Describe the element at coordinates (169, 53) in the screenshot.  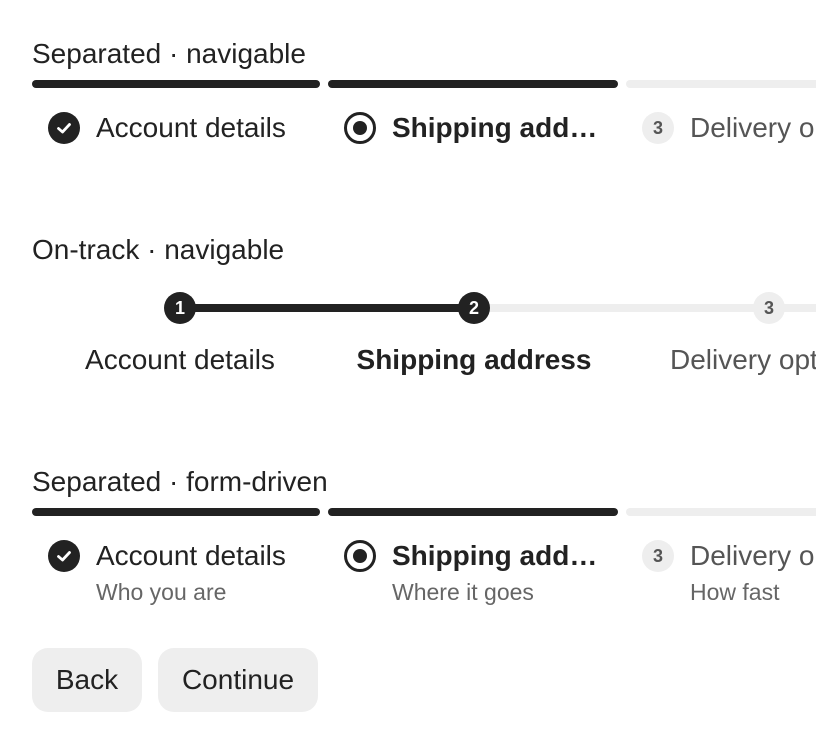
I see `section-title-separated-navigable: Separated · navigable` at that location.